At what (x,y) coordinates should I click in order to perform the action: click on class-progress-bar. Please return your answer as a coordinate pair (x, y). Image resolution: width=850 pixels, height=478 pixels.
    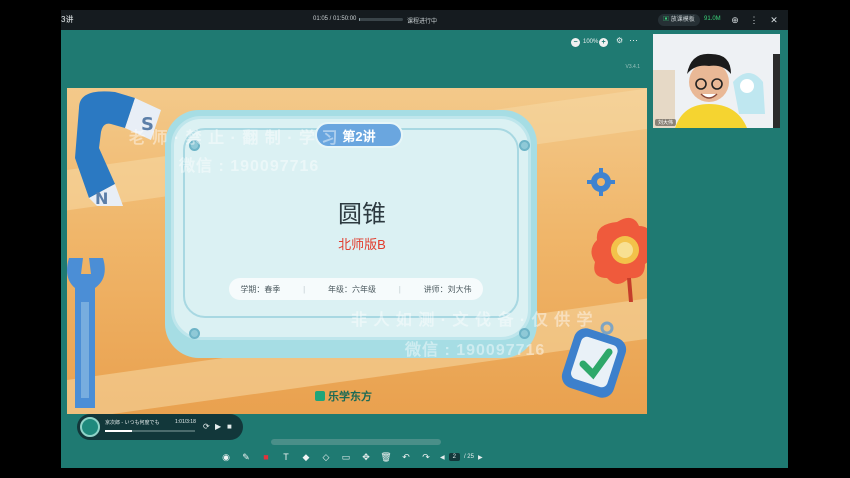
    Looking at the image, I should click on (381, 19).